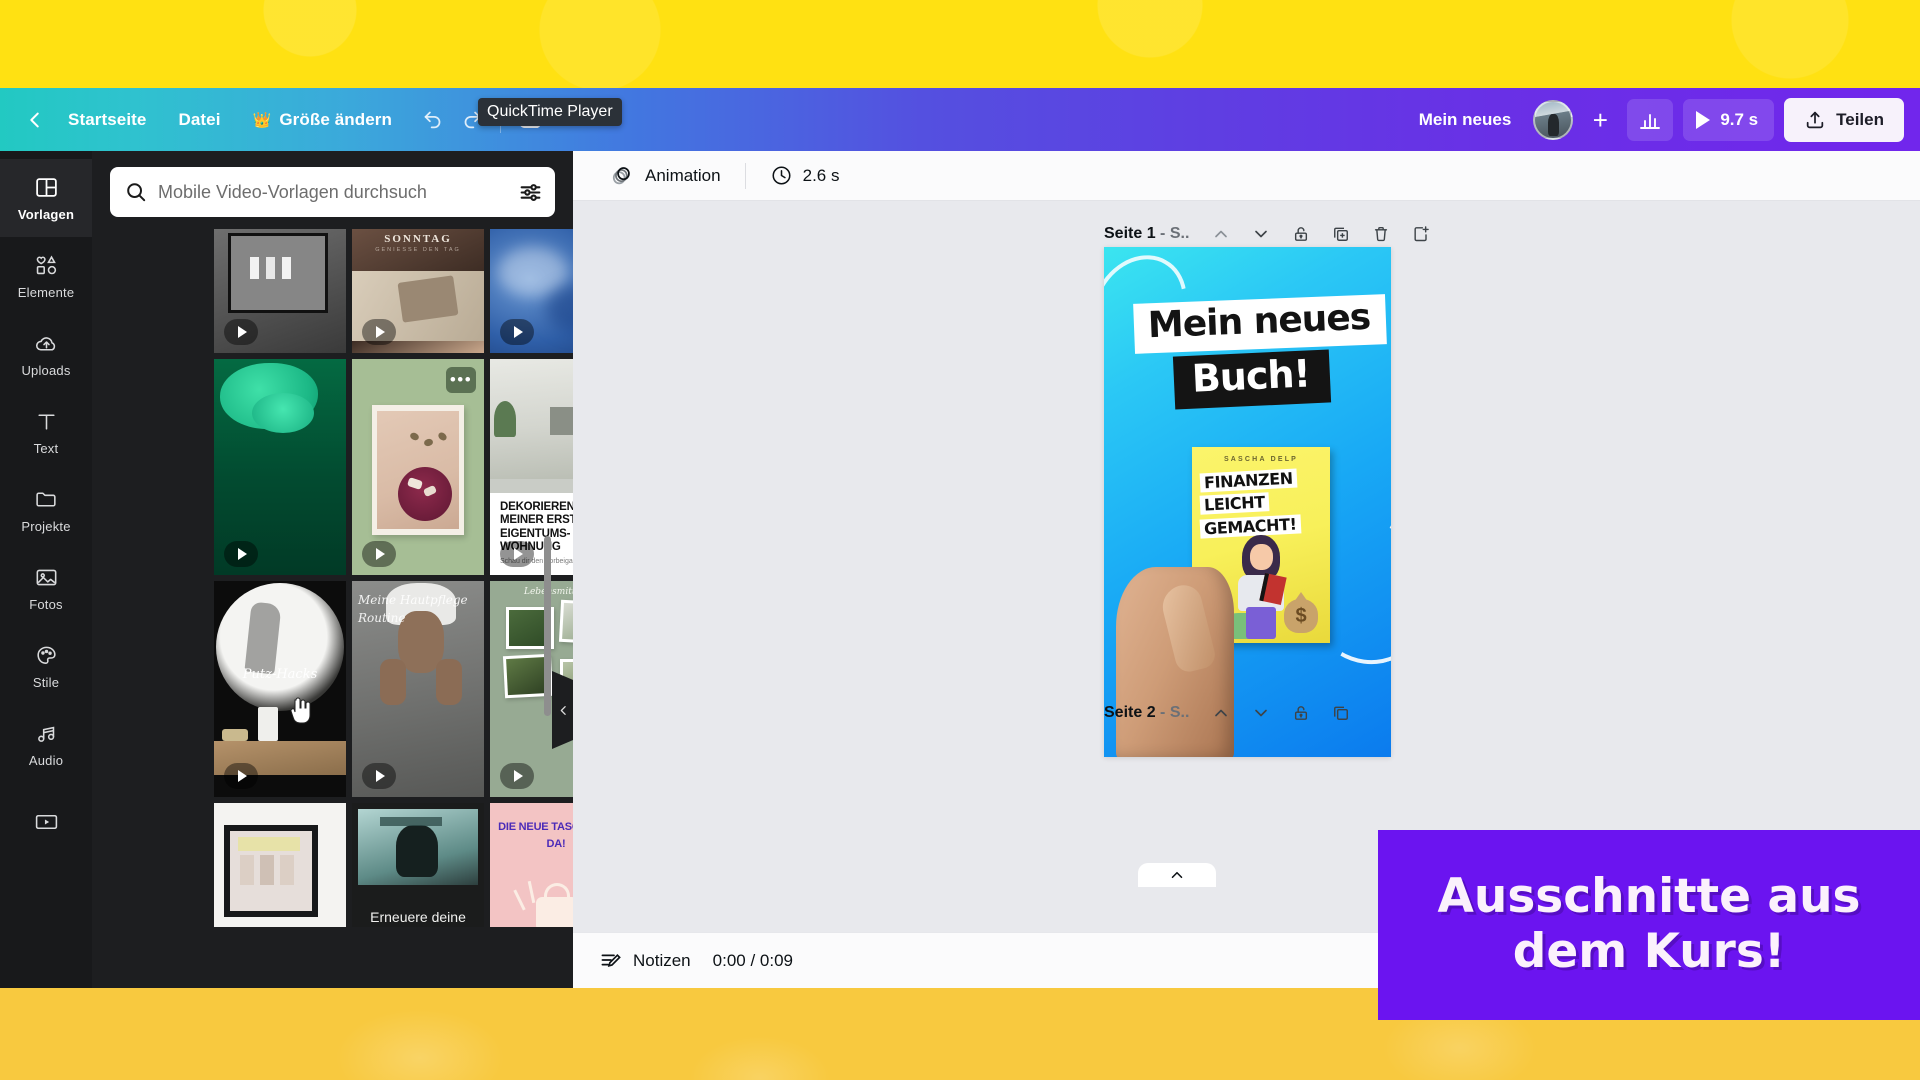 This screenshot has height=1080, width=1920. I want to click on menu-file: Datei, so click(199, 120).